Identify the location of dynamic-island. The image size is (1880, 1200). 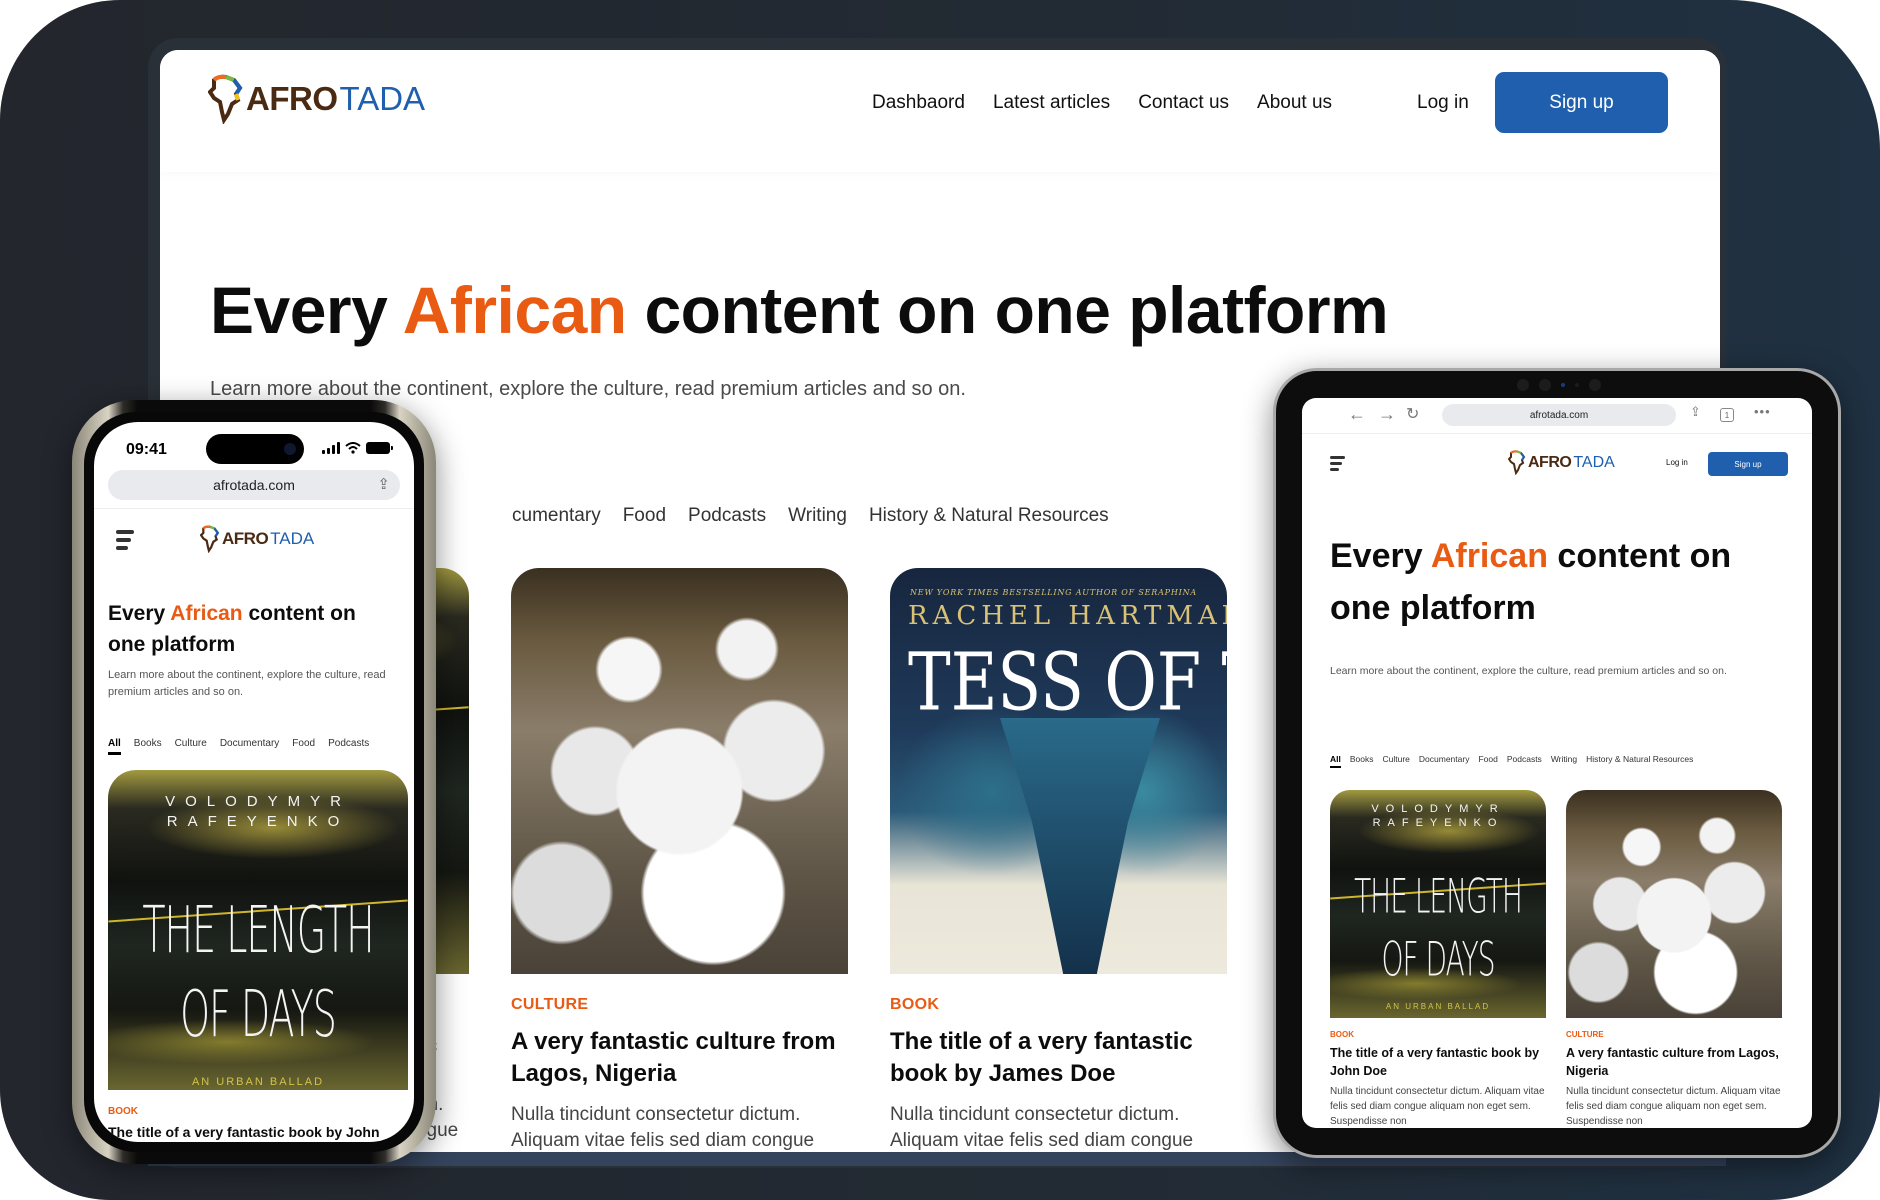
(255, 449).